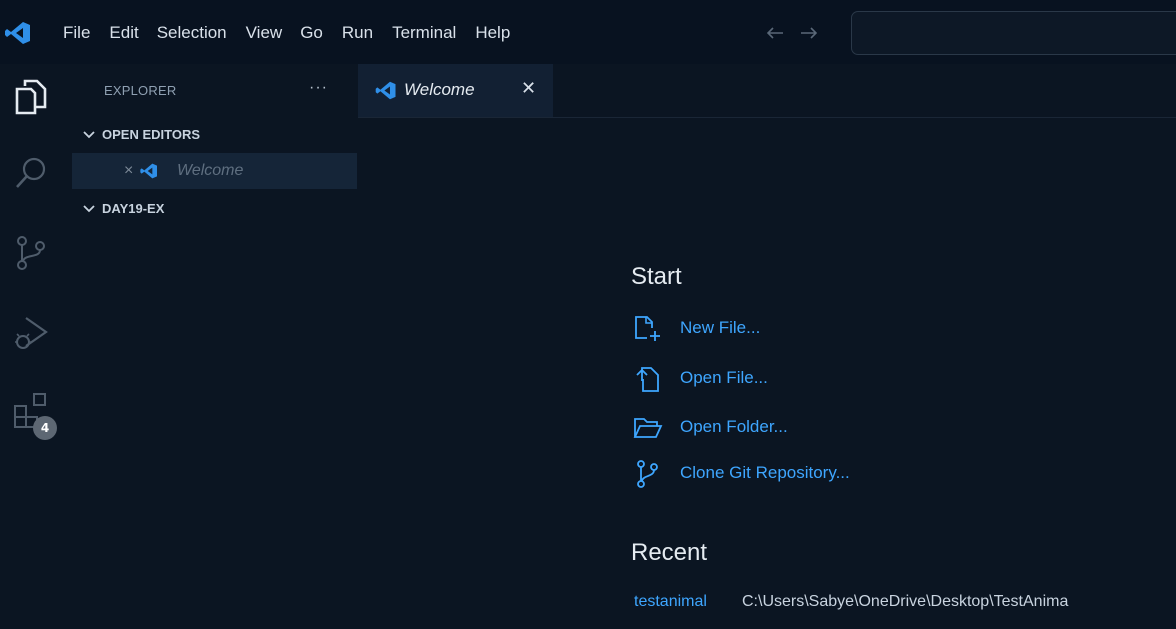 The height and width of the screenshot is (629, 1176). I want to click on command-center-search, so click(1013, 33).